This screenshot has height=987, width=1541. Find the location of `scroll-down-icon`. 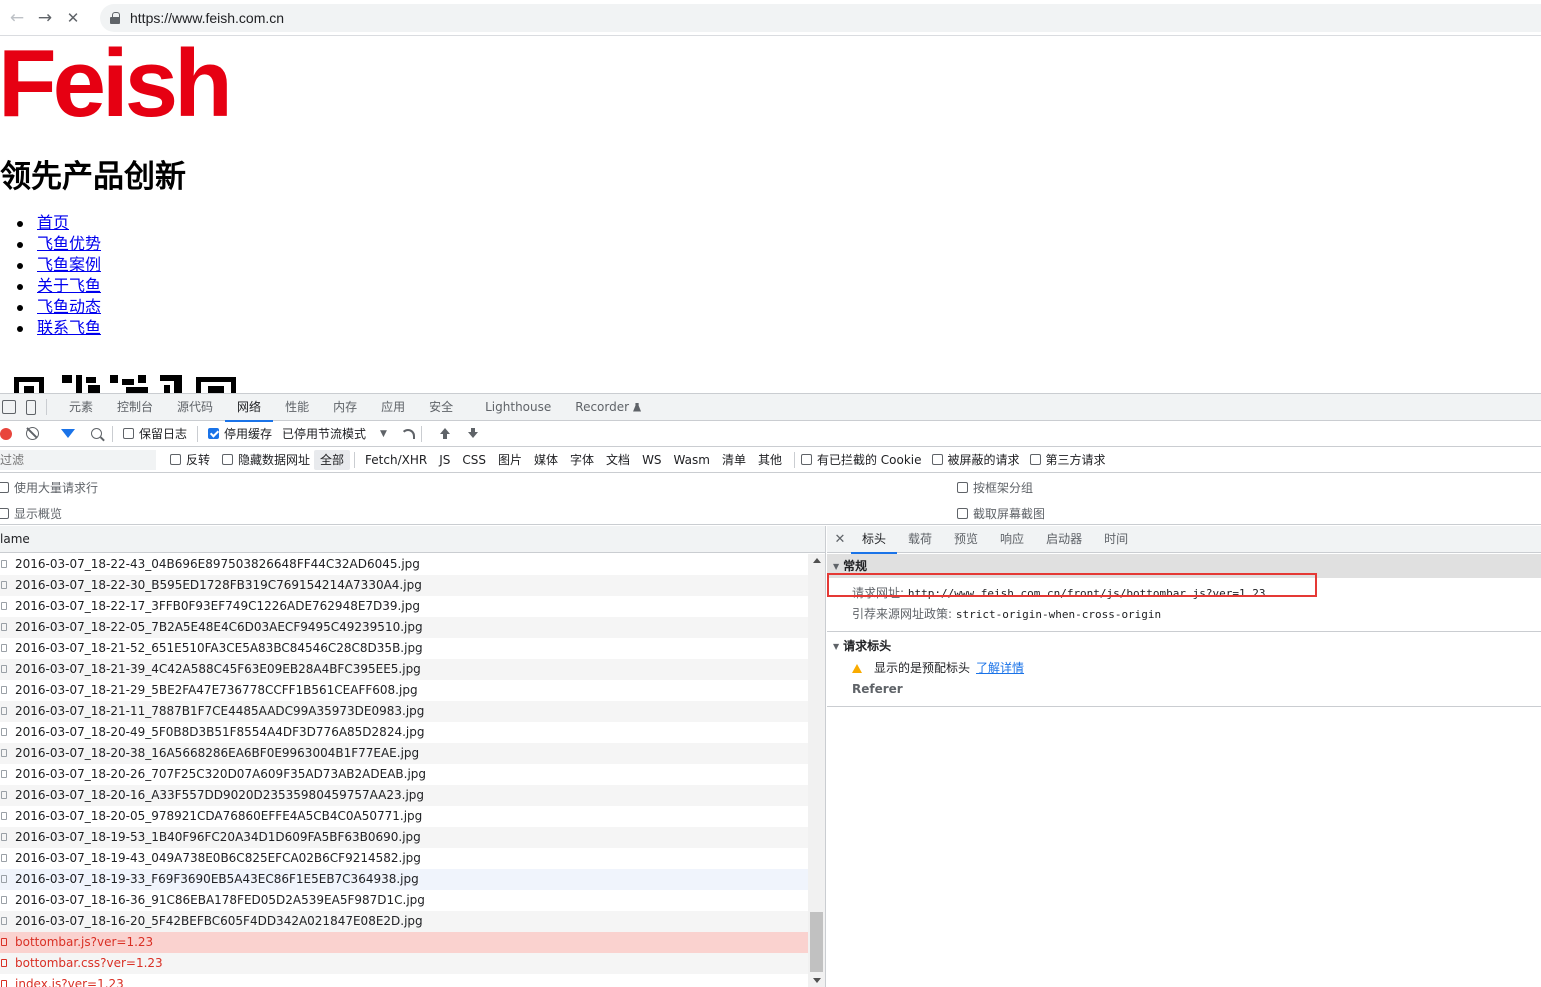

scroll-down-icon is located at coordinates (817, 980).